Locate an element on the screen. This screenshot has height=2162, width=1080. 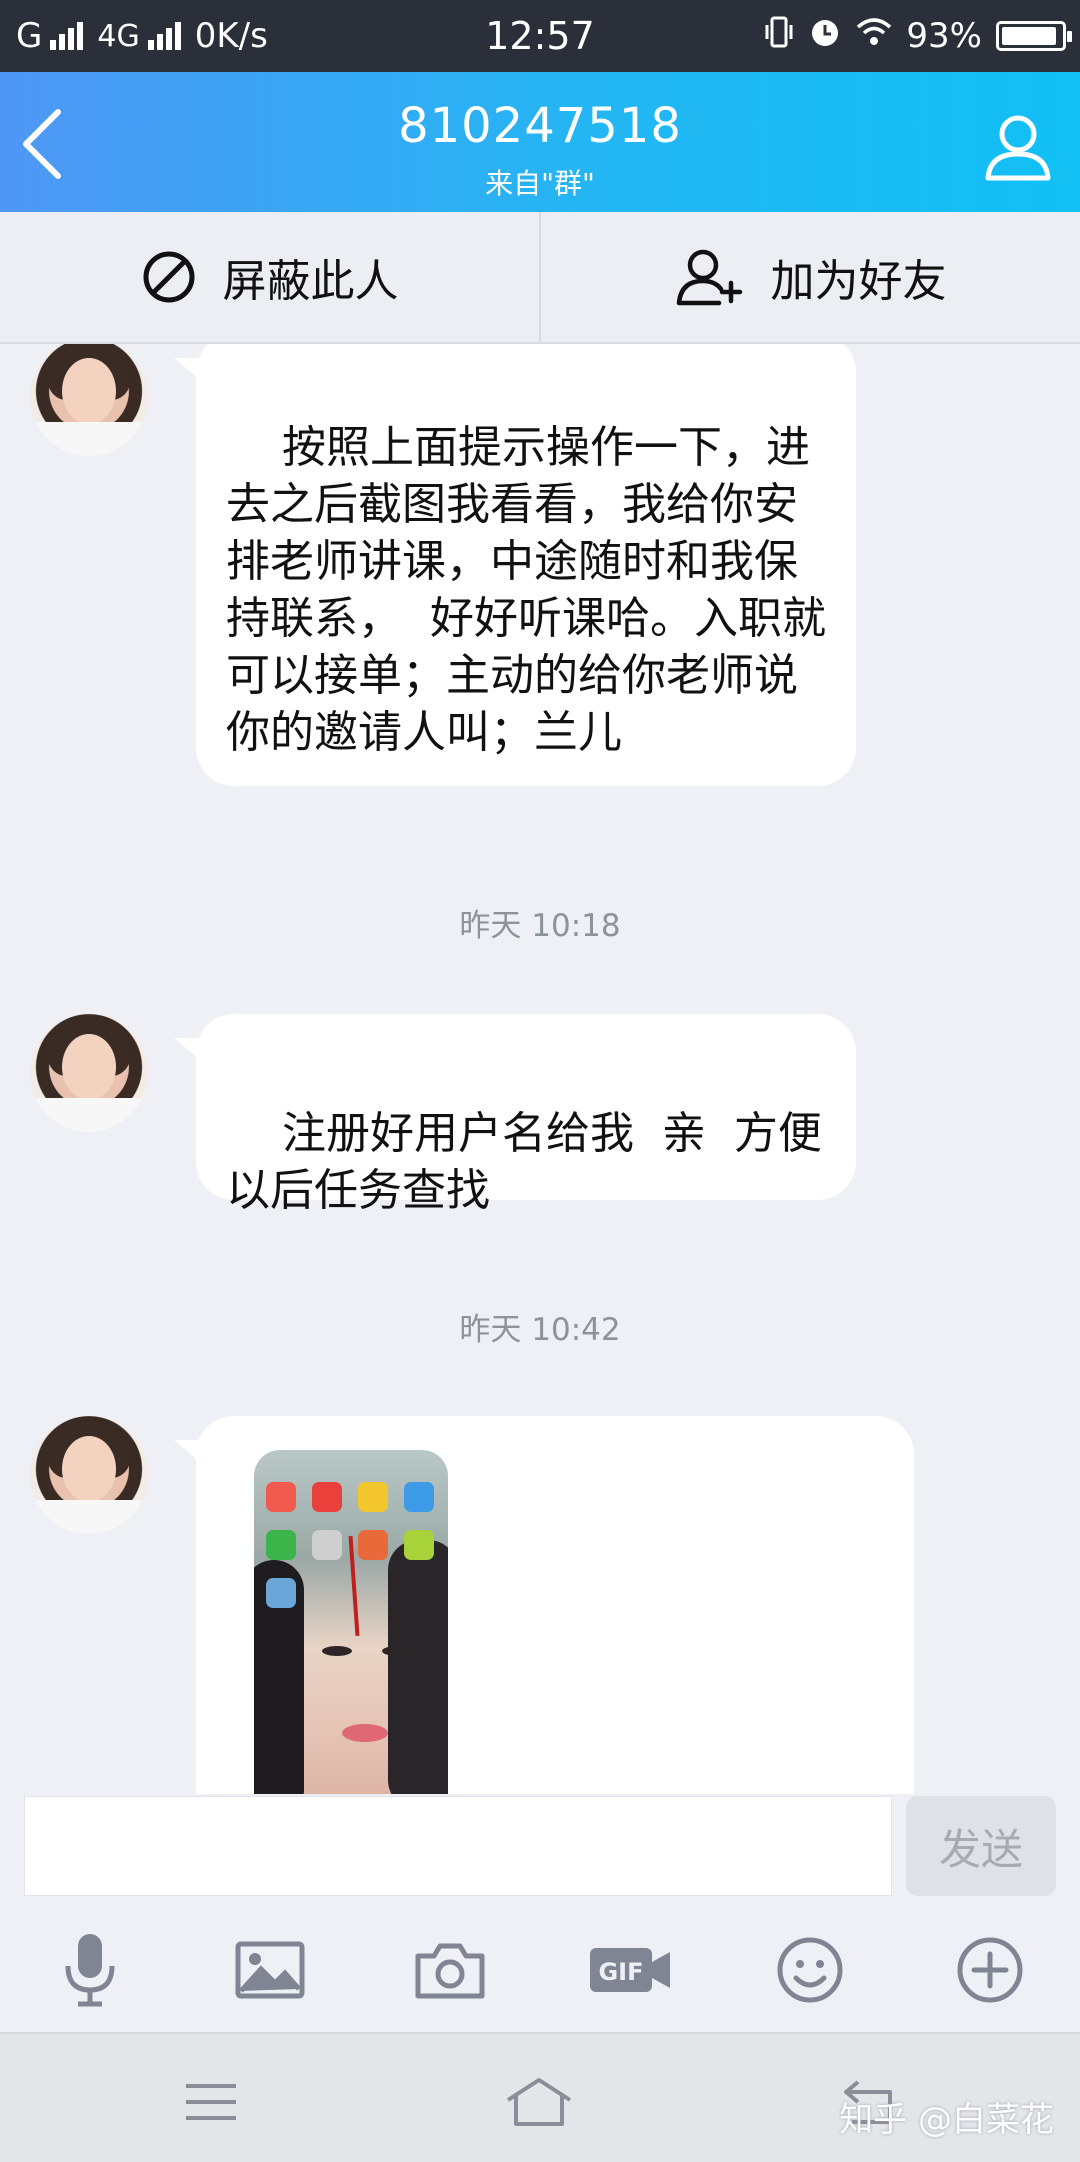
microphone-icon is located at coordinates (90, 1970).